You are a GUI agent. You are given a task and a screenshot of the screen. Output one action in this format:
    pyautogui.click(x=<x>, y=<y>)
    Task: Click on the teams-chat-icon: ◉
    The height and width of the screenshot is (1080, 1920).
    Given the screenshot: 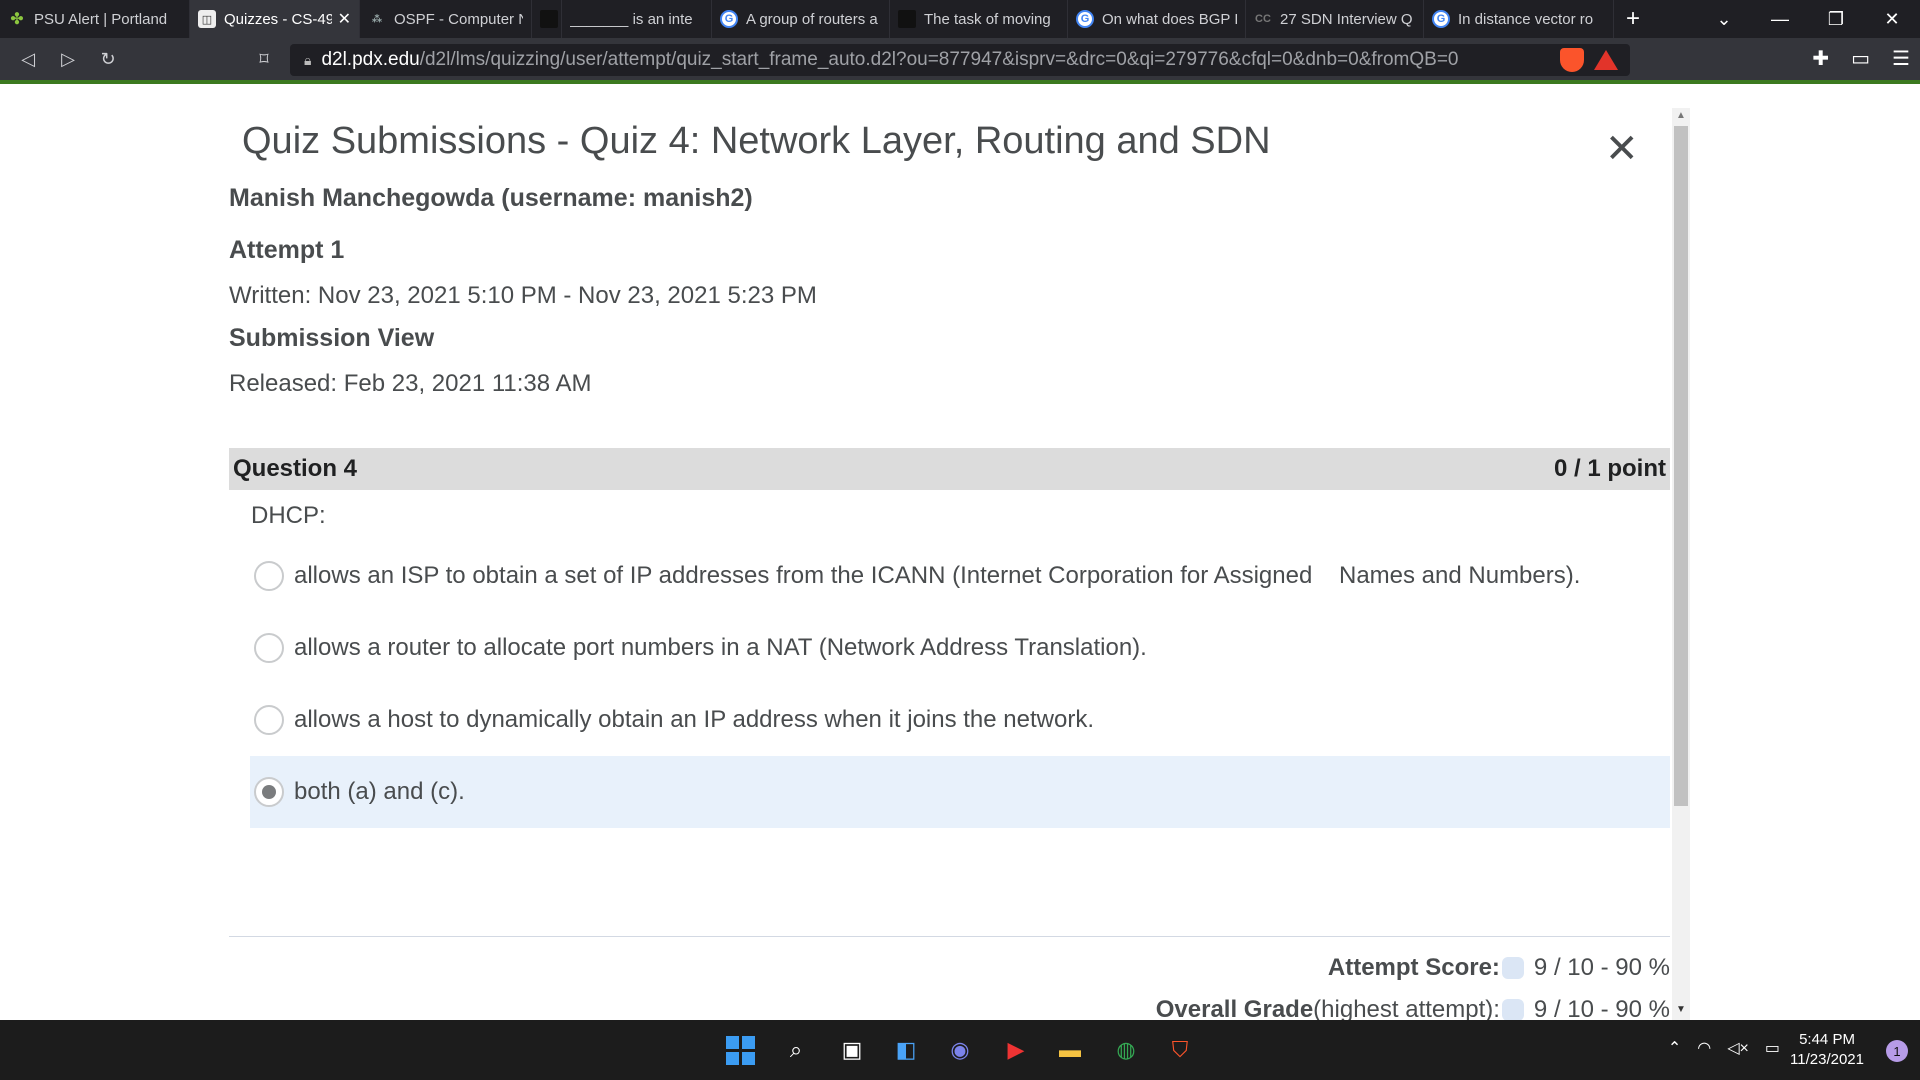 What is the action you would take?
    pyautogui.click(x=960, y=1050)
    